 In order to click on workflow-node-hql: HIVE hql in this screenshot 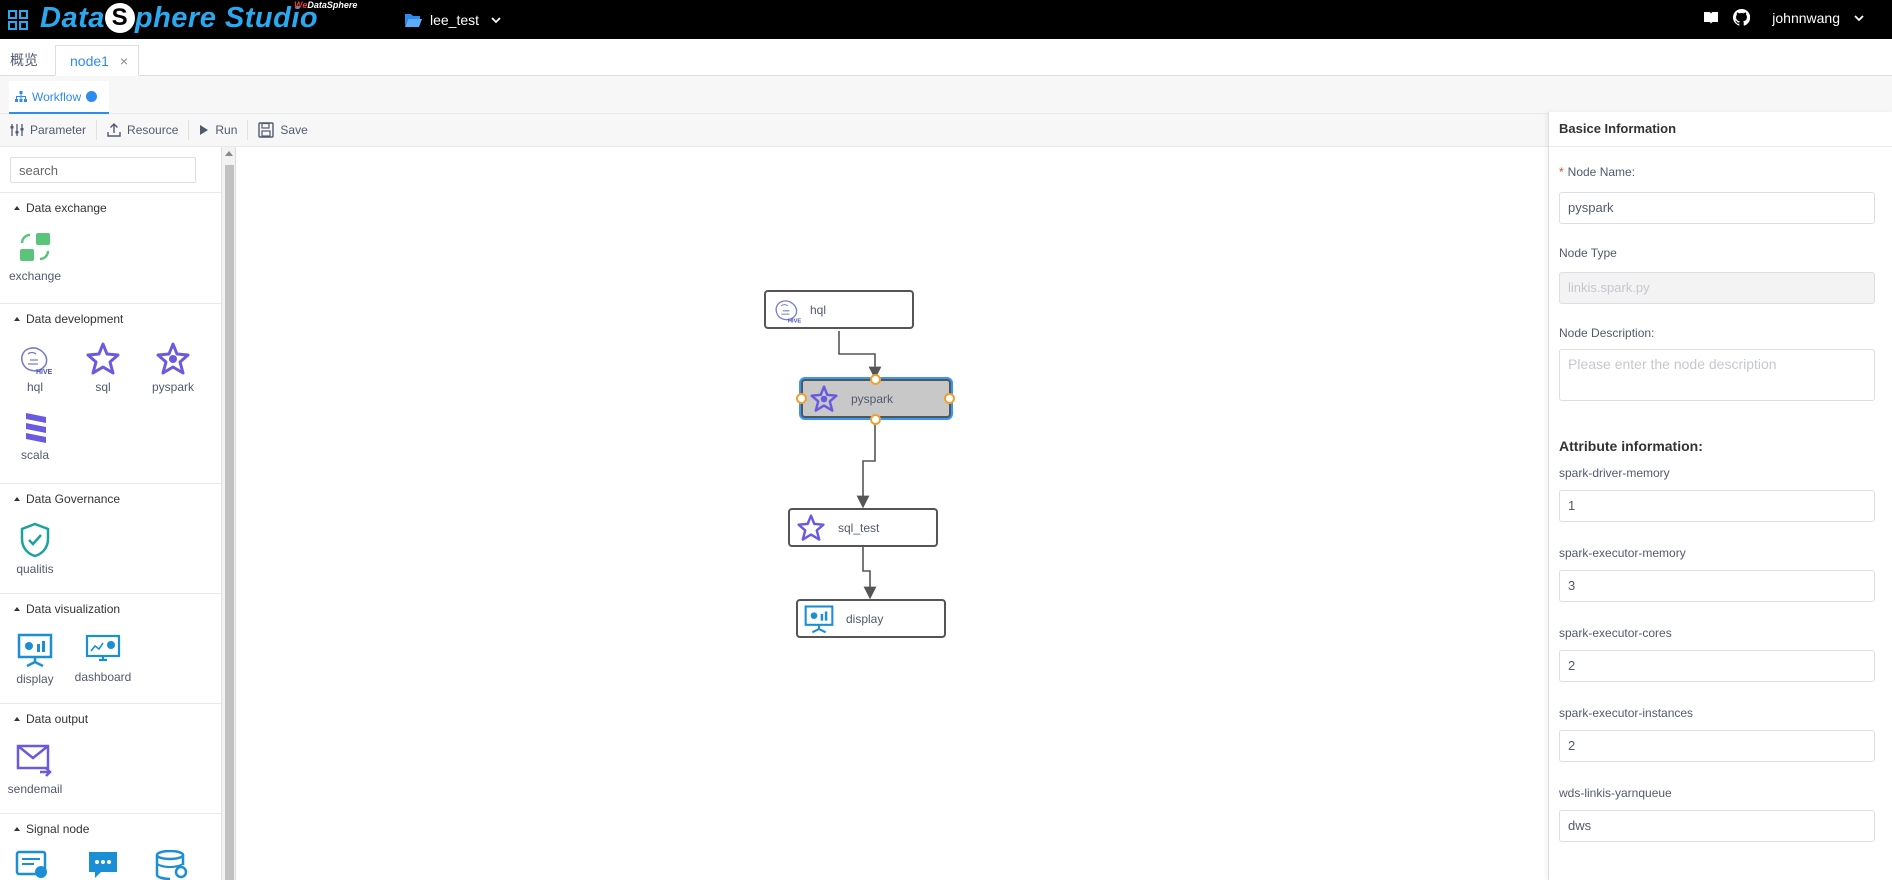, I will do `click(839, 309)`.